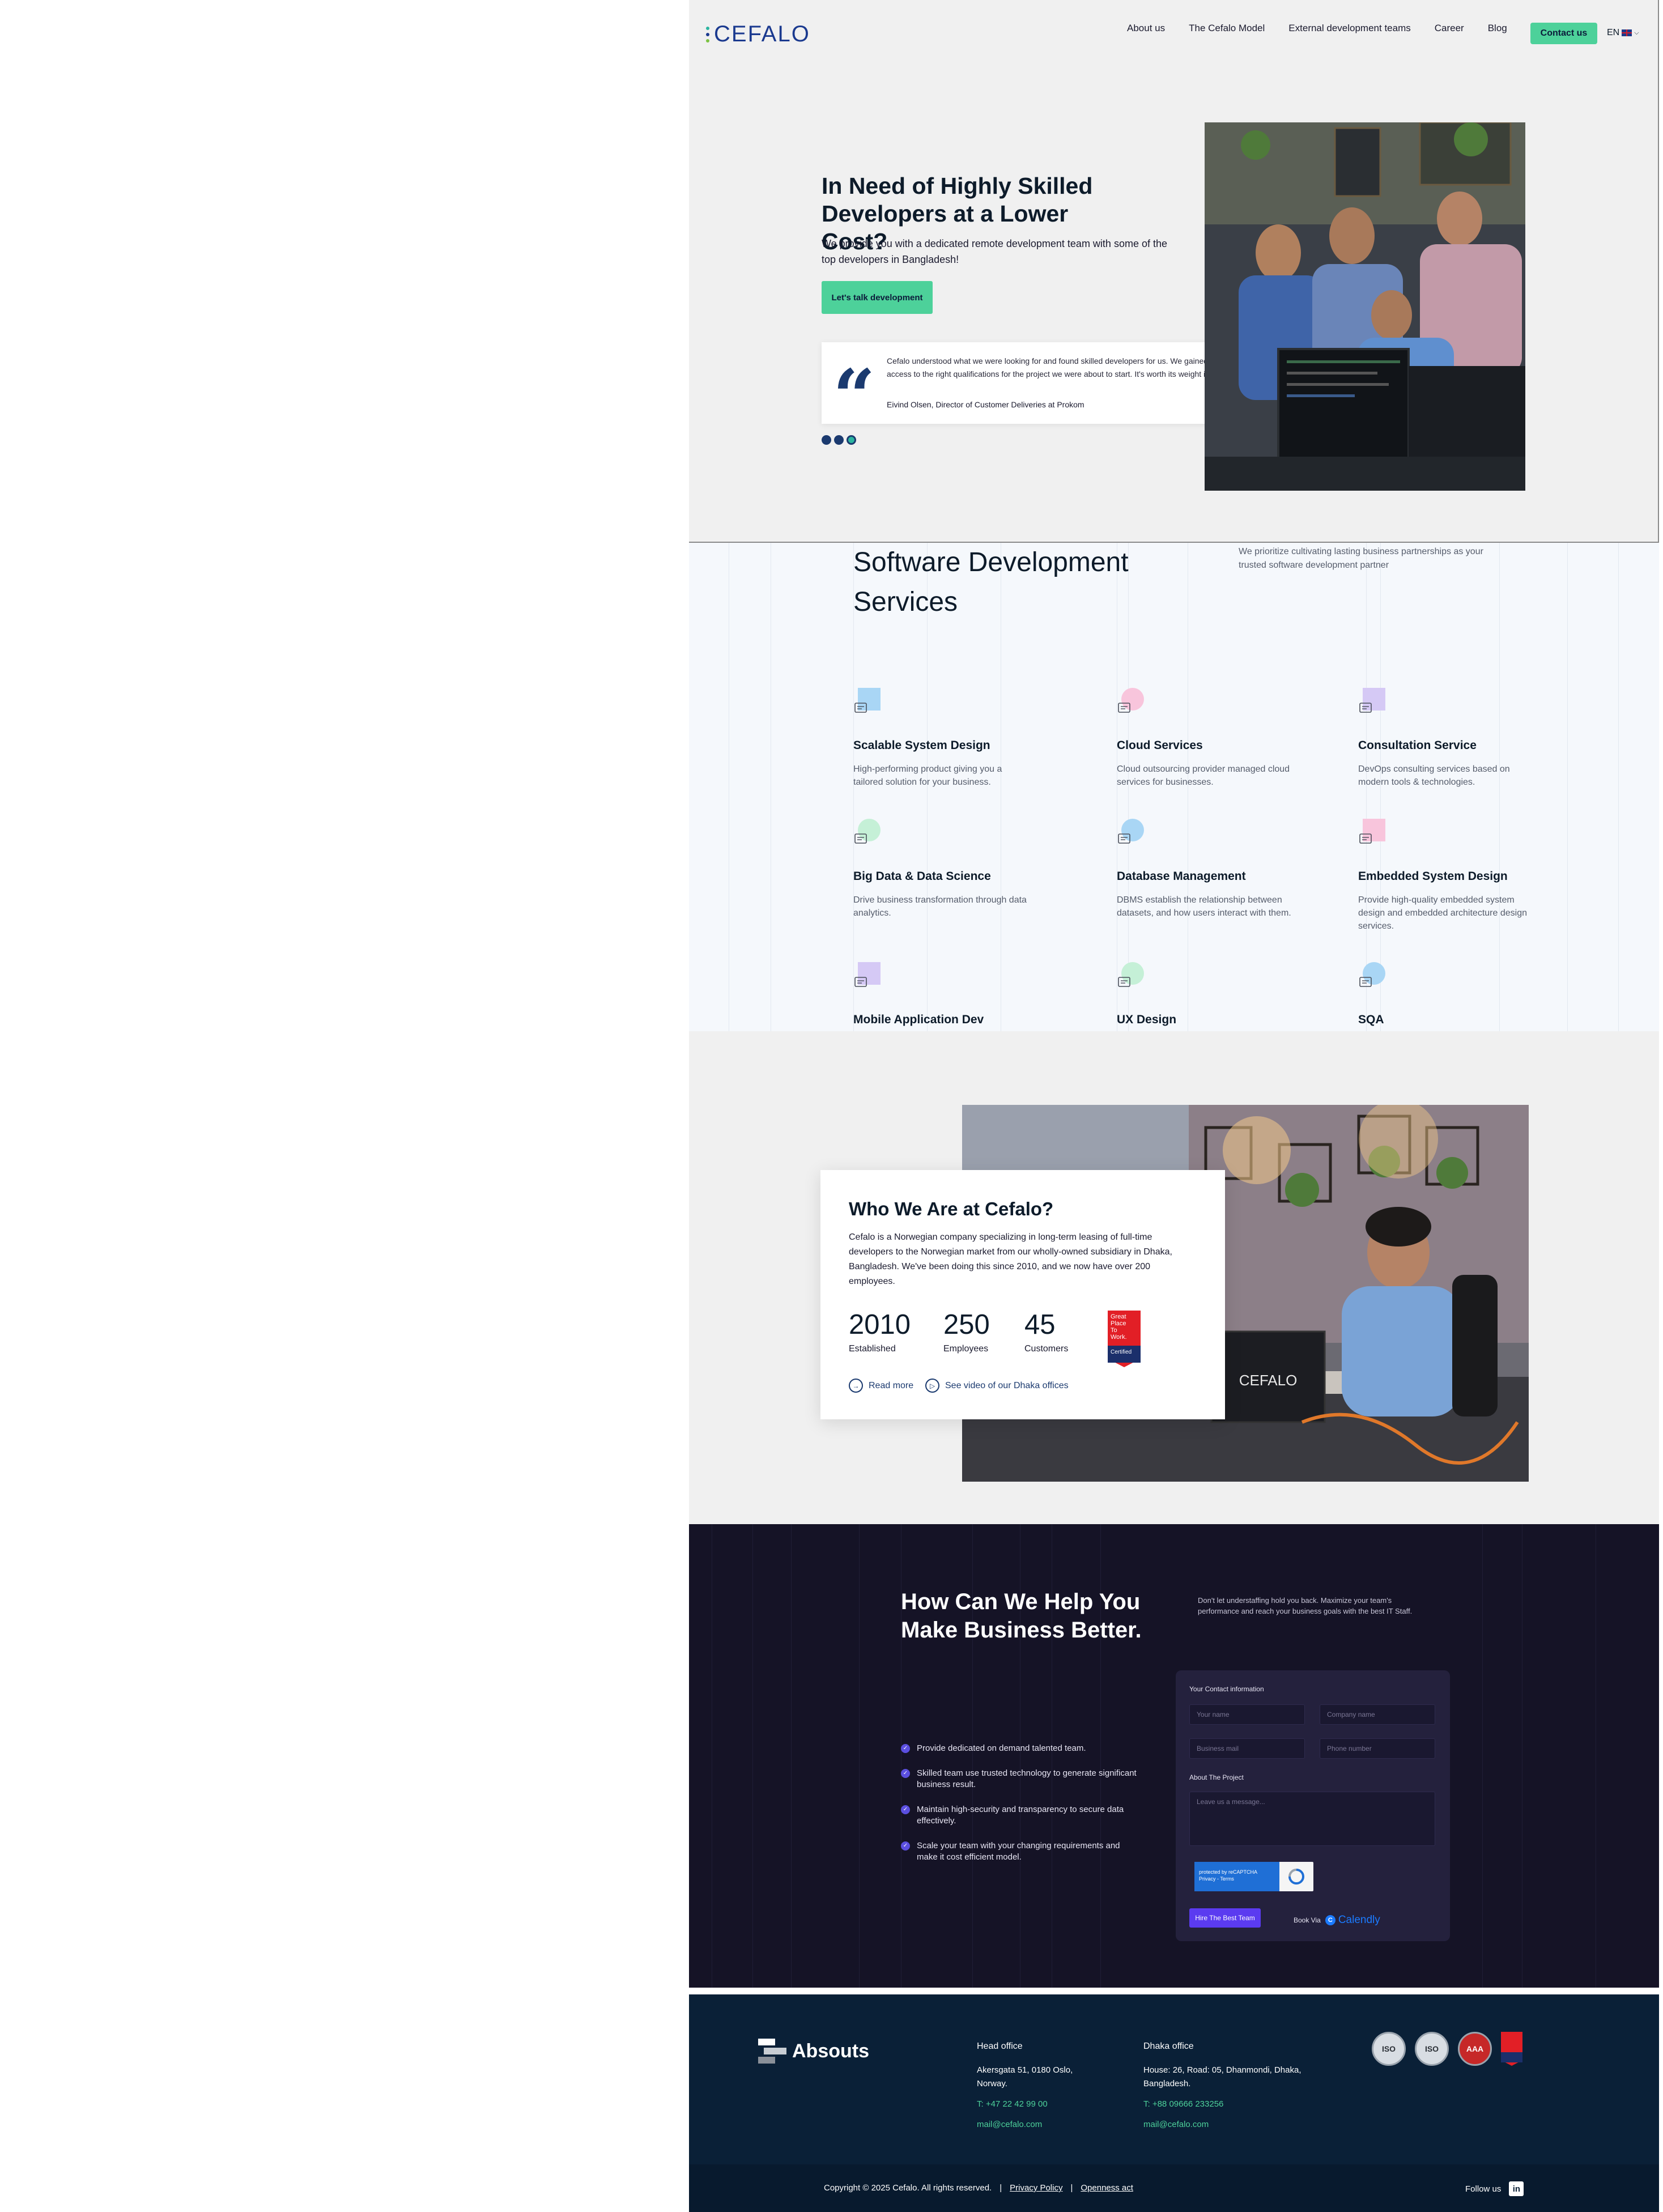  Describe the element at coordinates (851, 440) in the screenshot. I see `pagination-dot-active` at that location.